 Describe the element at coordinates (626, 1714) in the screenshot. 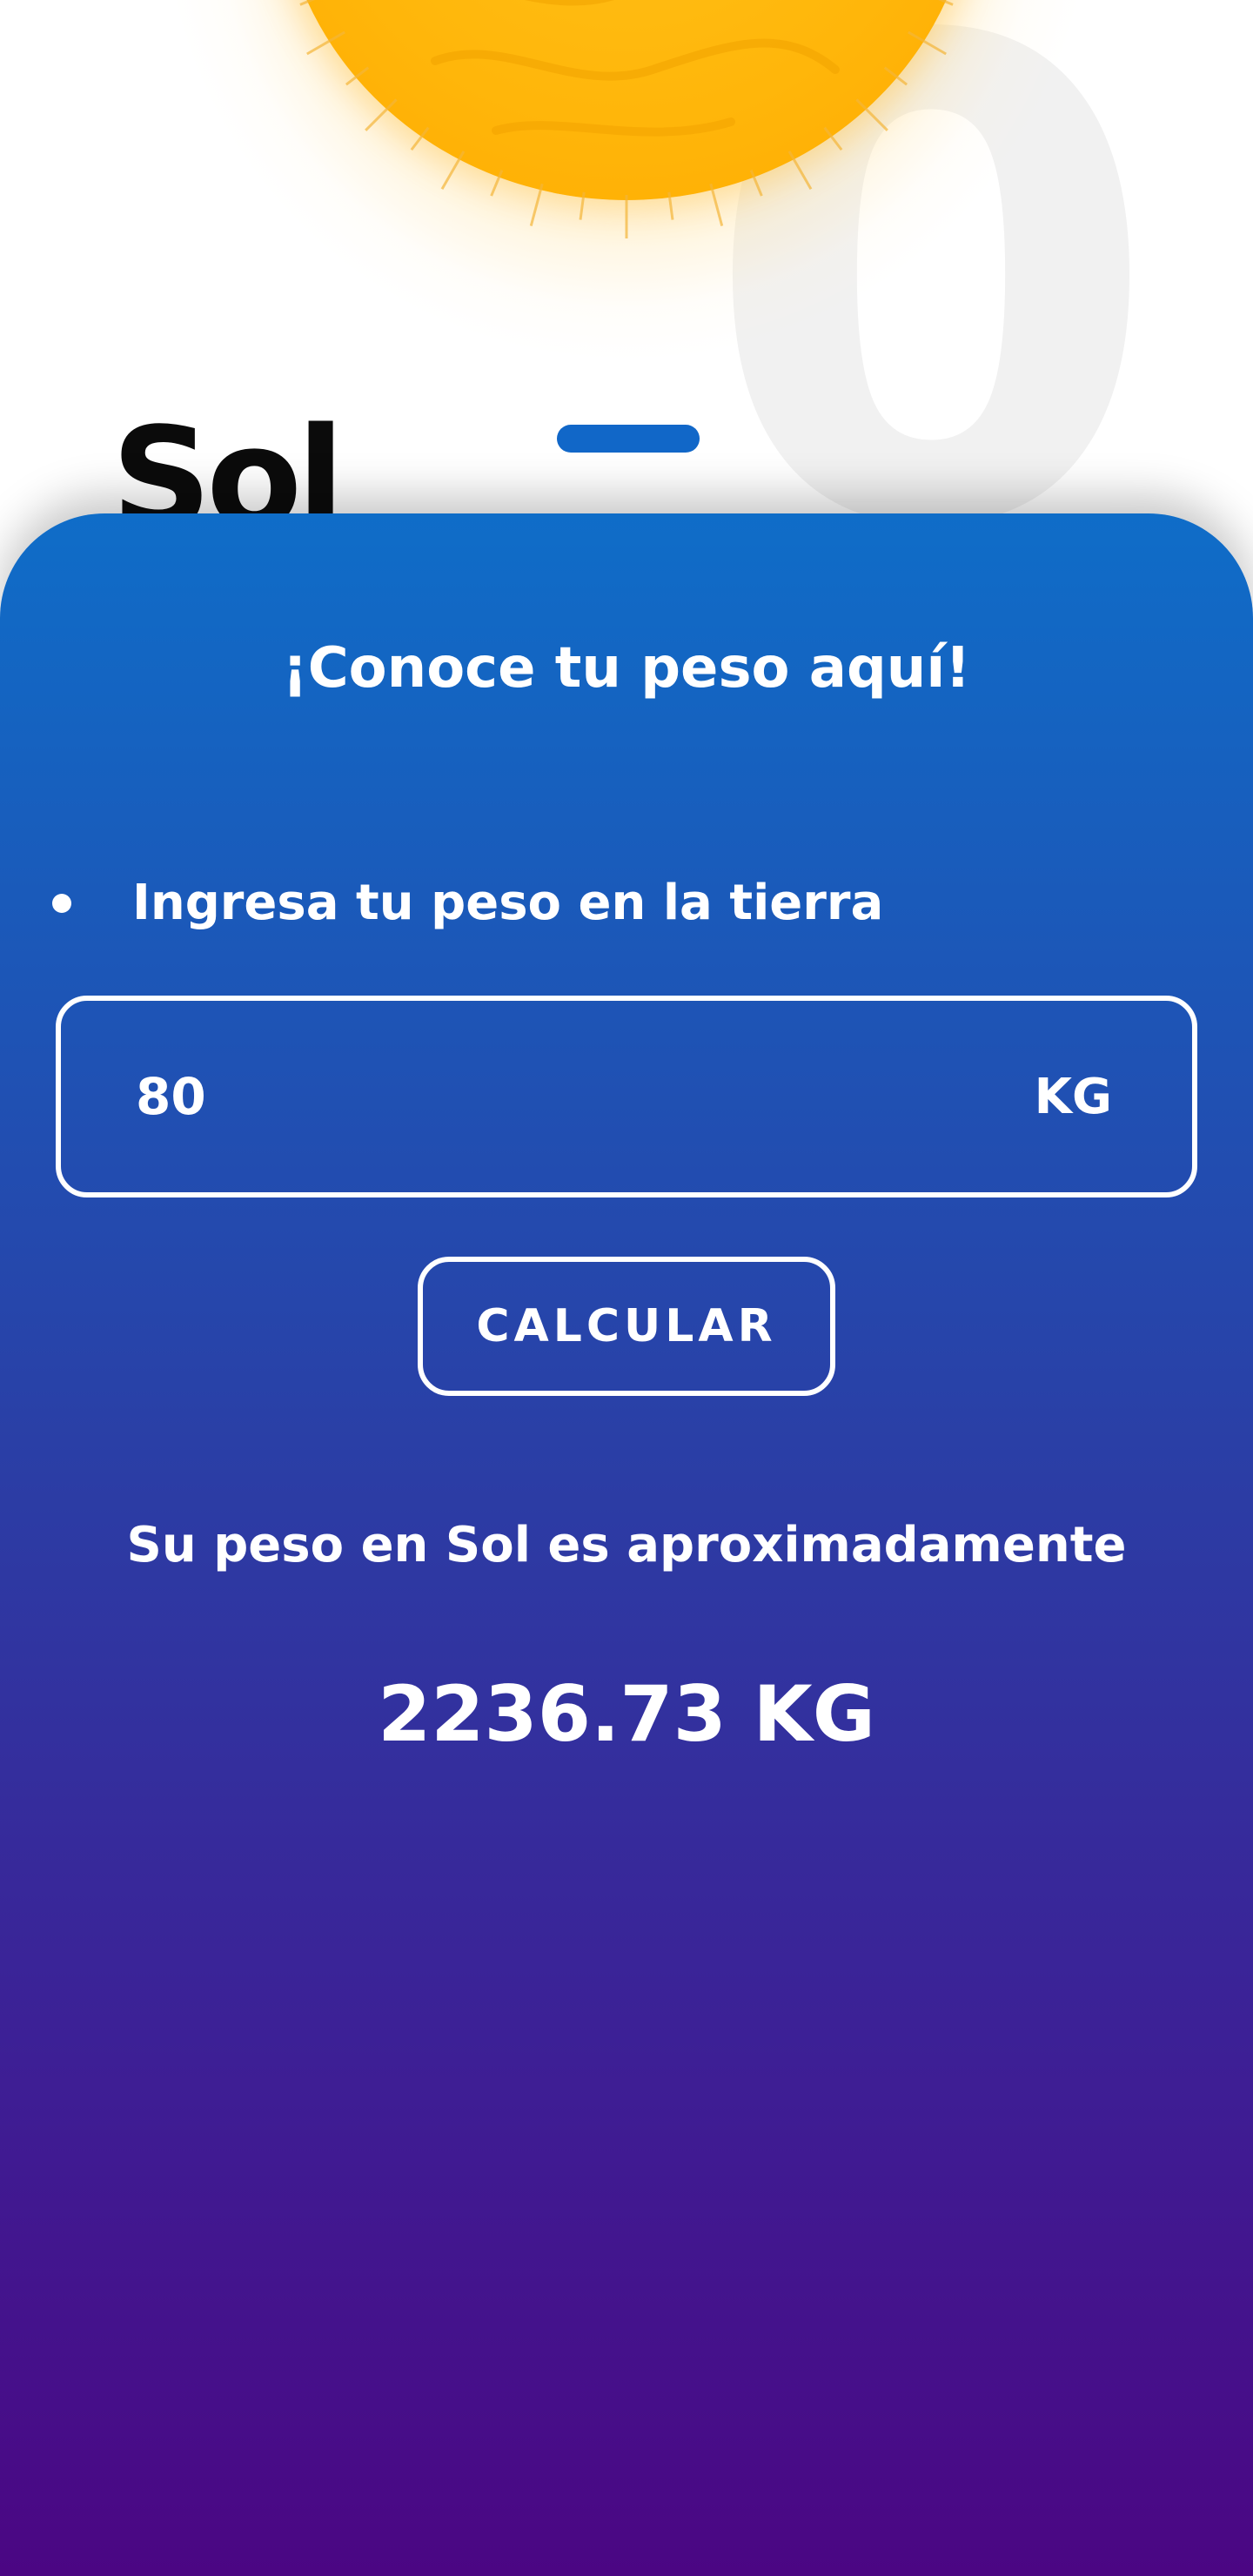

I see `result-value: 2236.73 KG` at that location.